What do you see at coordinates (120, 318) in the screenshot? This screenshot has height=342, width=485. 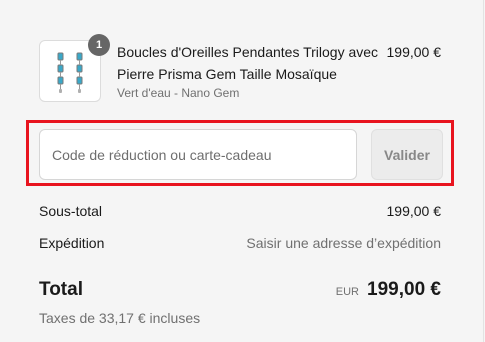 I see `taxes-included-text: Taxes de 33,17 € incluses` at bounding box center [120, 318].